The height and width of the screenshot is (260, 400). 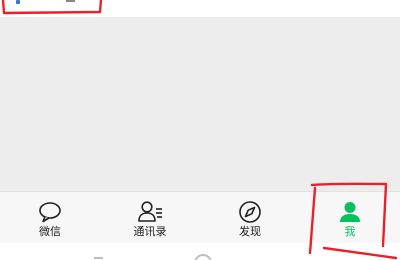 I want to click on nav-home-button, so click(x=203, y=257).